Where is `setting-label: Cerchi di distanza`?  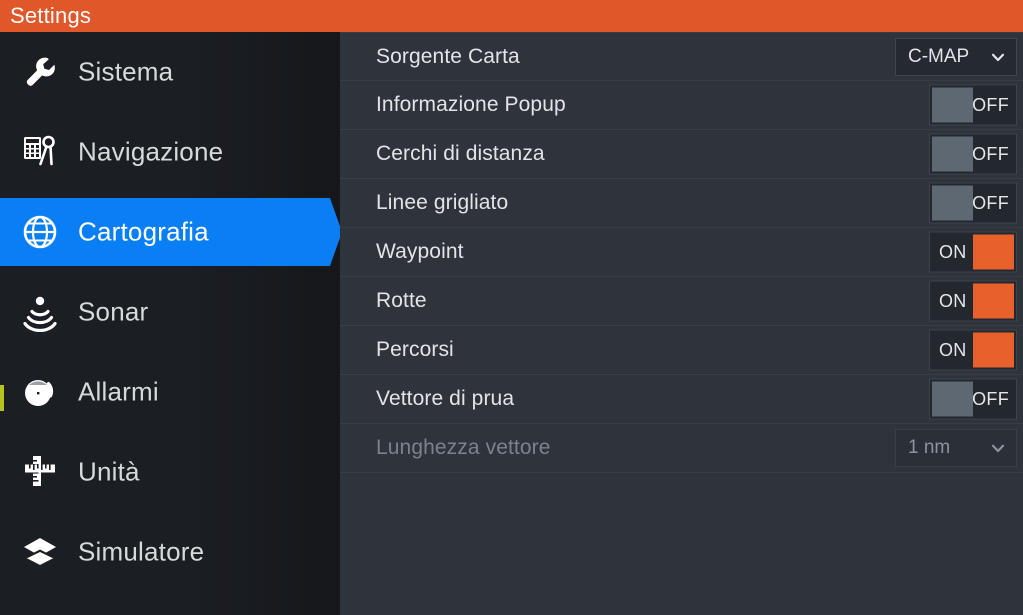 setting-label: Cerchi di distanza is located at coordinates (460, 153).